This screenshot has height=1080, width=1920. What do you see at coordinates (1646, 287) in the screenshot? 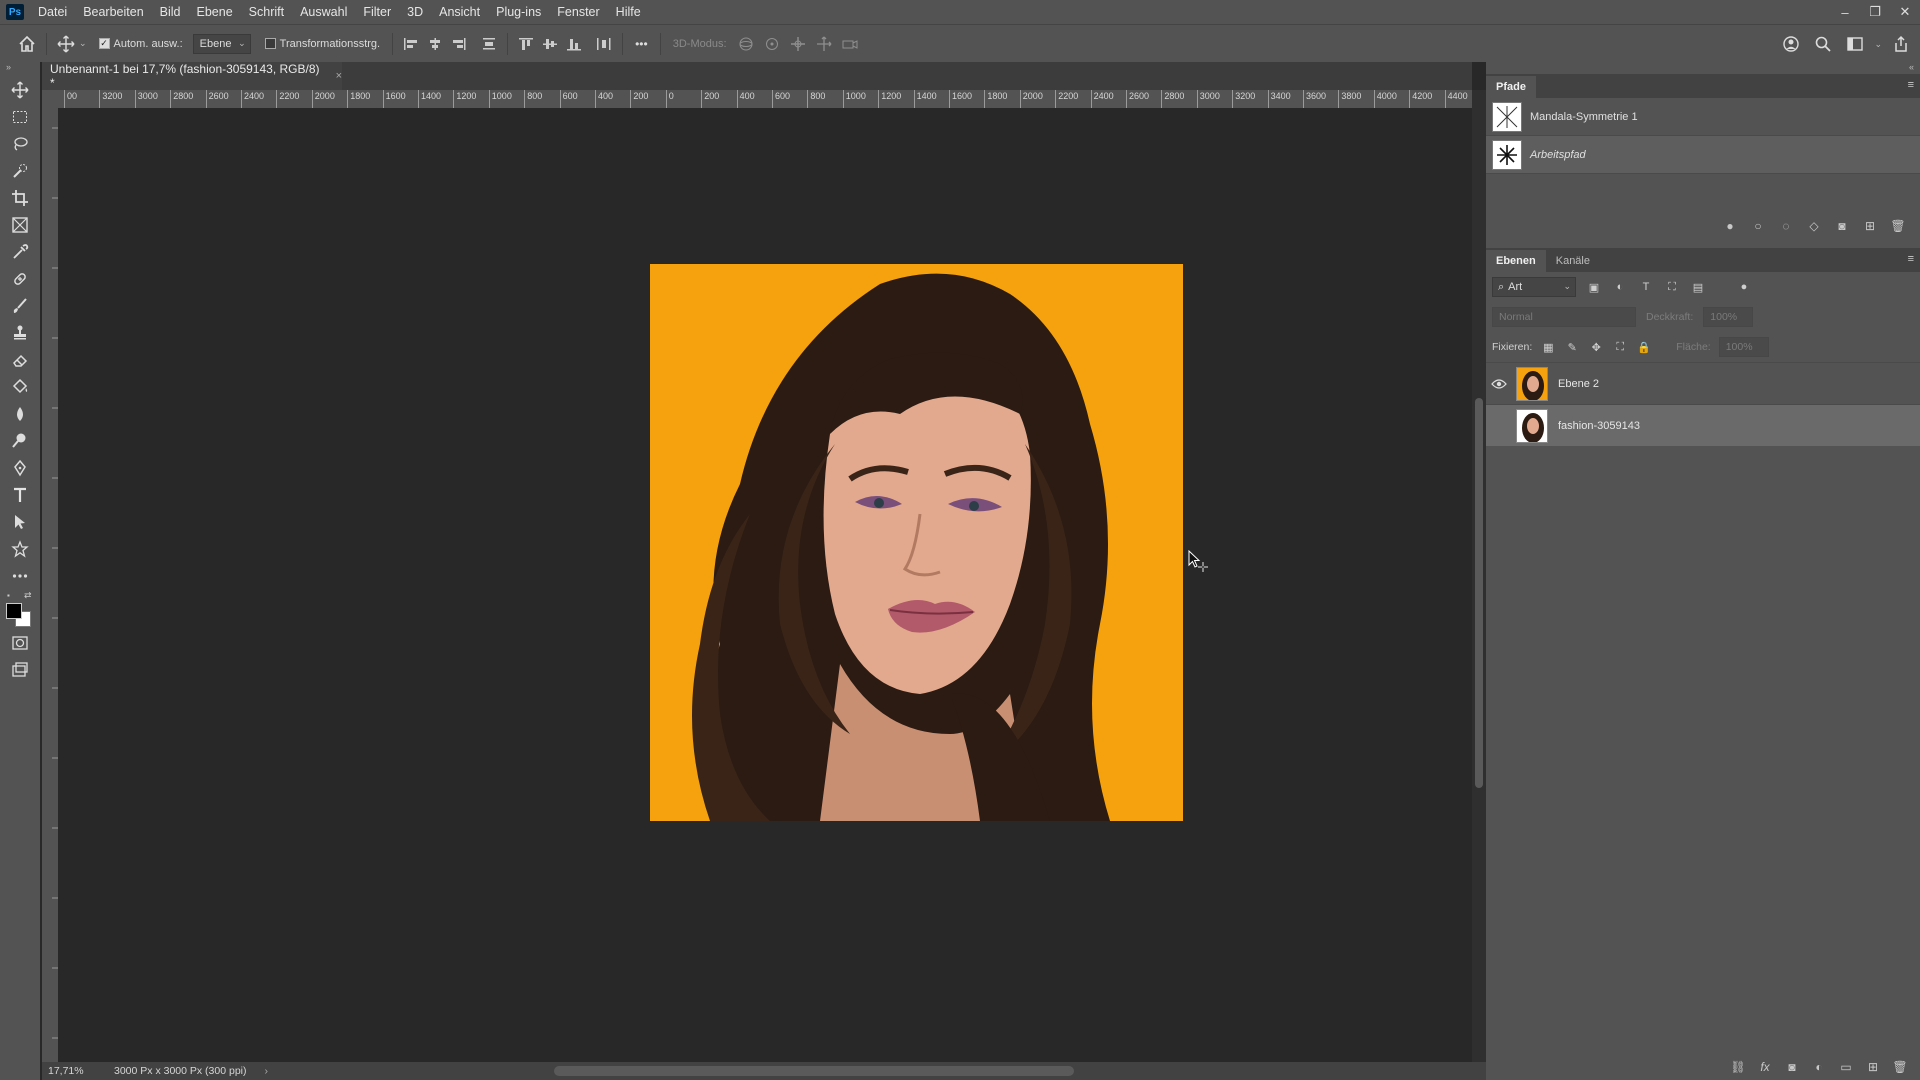
I see `filter-type-icon: T` at bounding box center [1646, 287].